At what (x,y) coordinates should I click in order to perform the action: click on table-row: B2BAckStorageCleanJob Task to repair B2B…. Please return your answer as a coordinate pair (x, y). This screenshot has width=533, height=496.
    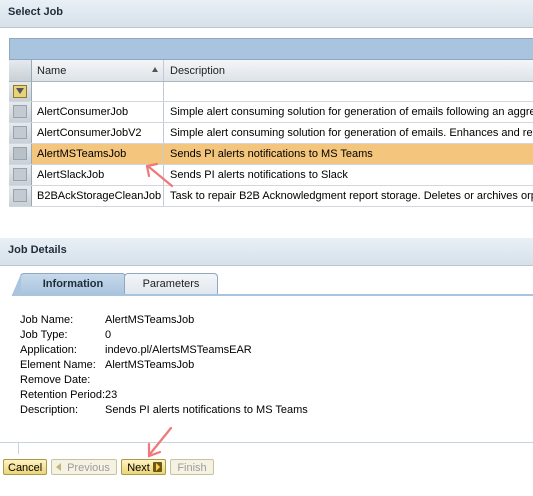
    Looking at the image, I should click on (271, 196).